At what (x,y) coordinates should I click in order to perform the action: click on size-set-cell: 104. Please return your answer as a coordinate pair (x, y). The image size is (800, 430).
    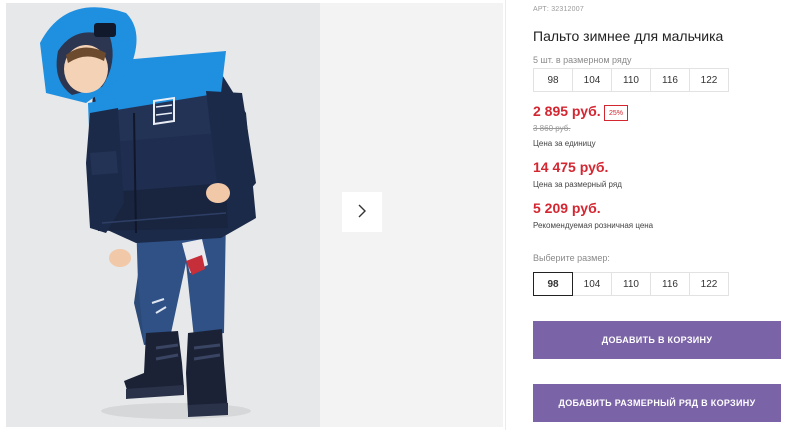
    Looking at the image, I should click on (592, 80).